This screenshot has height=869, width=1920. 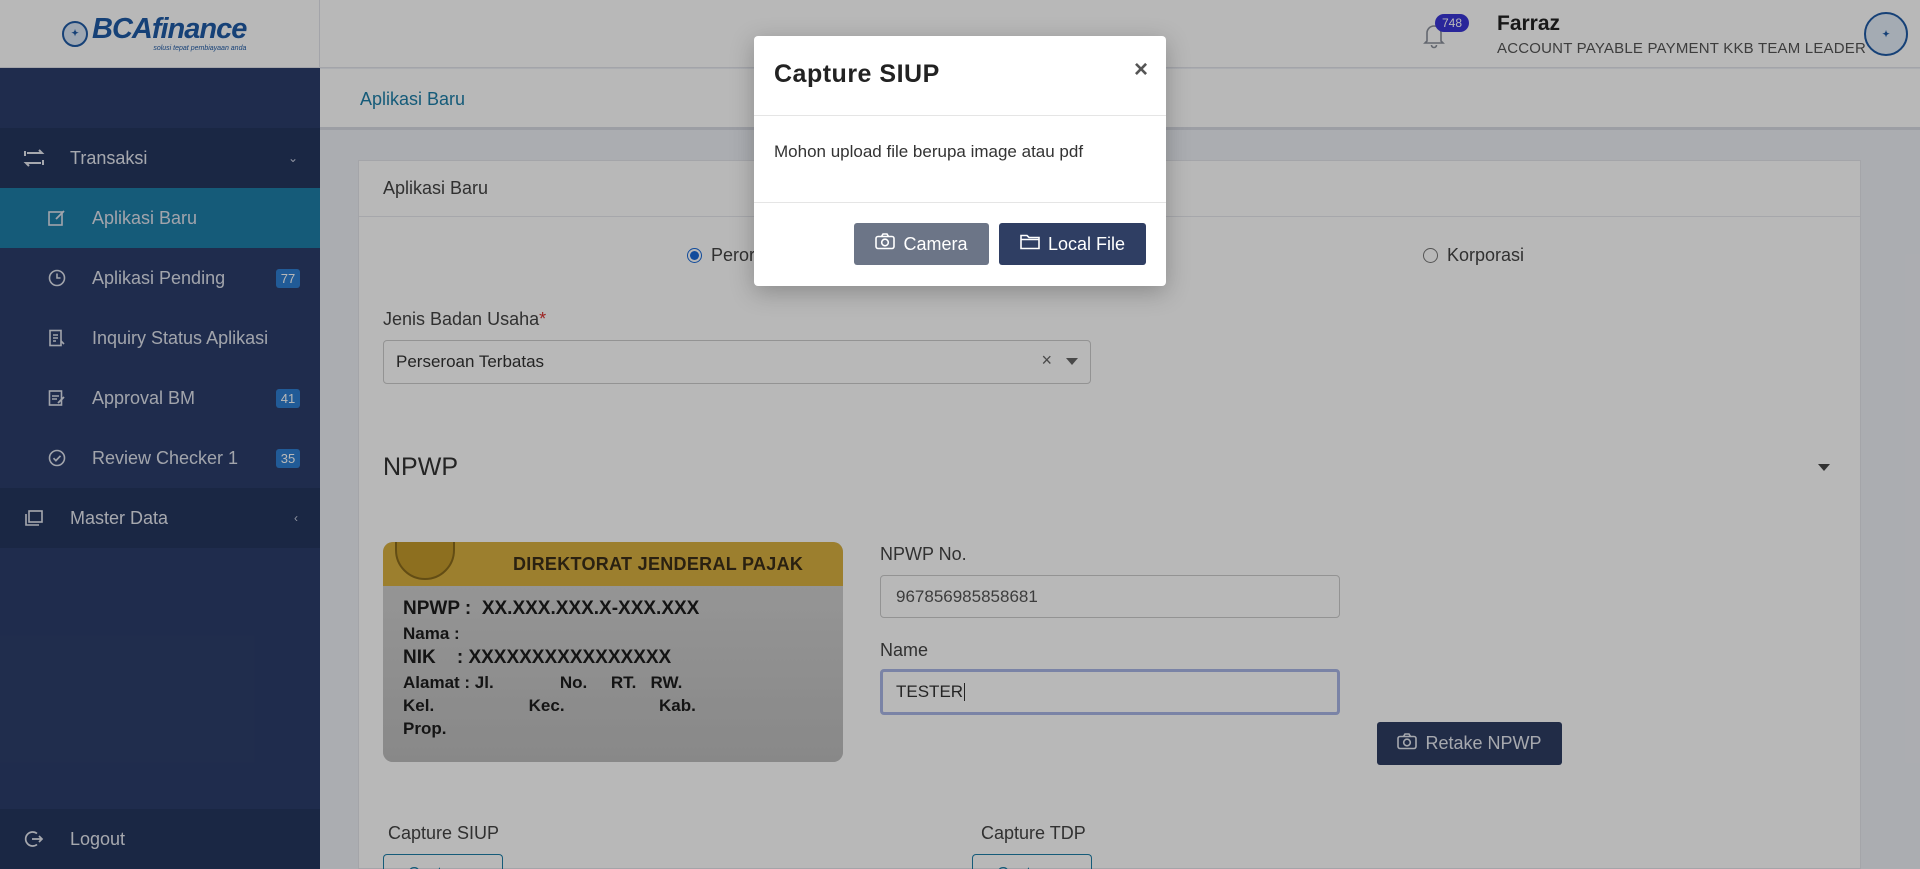 I want to click on modal-message: Mohon upload file berupa image atau pdf, so click(x=960, y=159).